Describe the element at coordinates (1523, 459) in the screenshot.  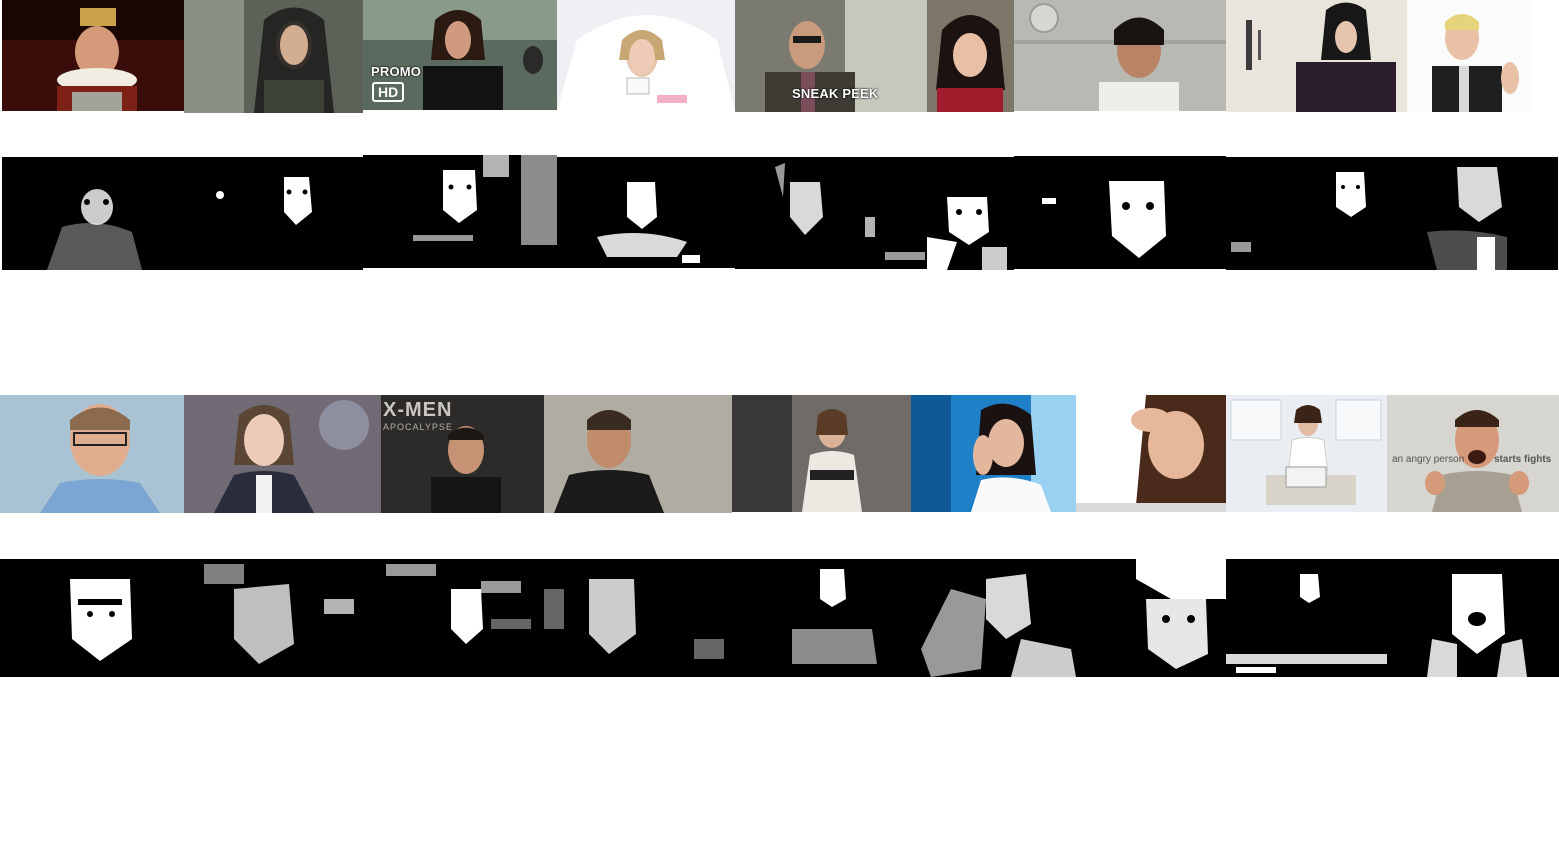
I see `angry-caption-right: starts fights` at that location.